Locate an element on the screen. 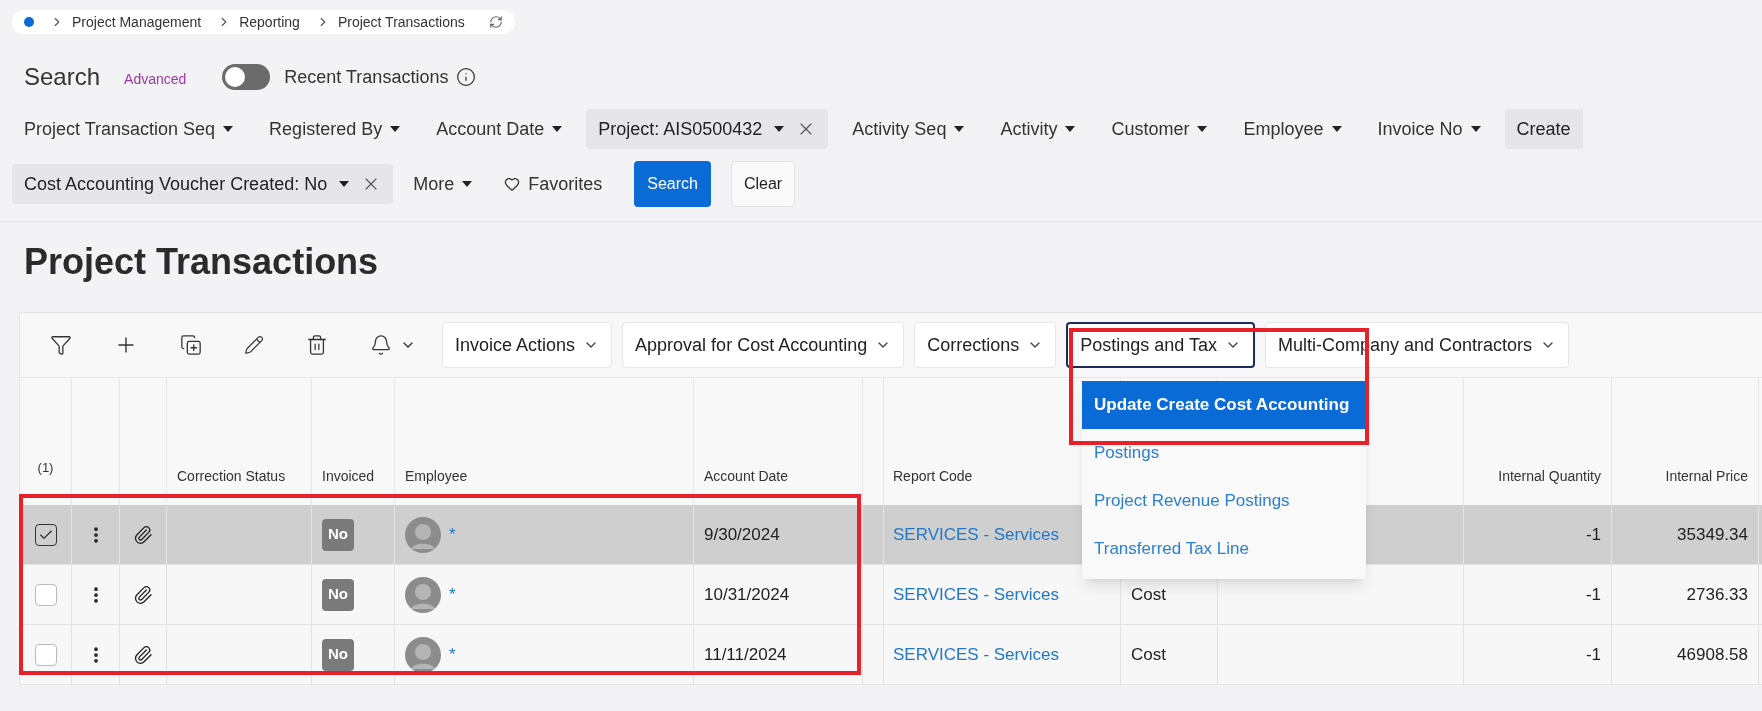  menu-item: Update Create Cost Accounting is located at coordinates (1224, 405).